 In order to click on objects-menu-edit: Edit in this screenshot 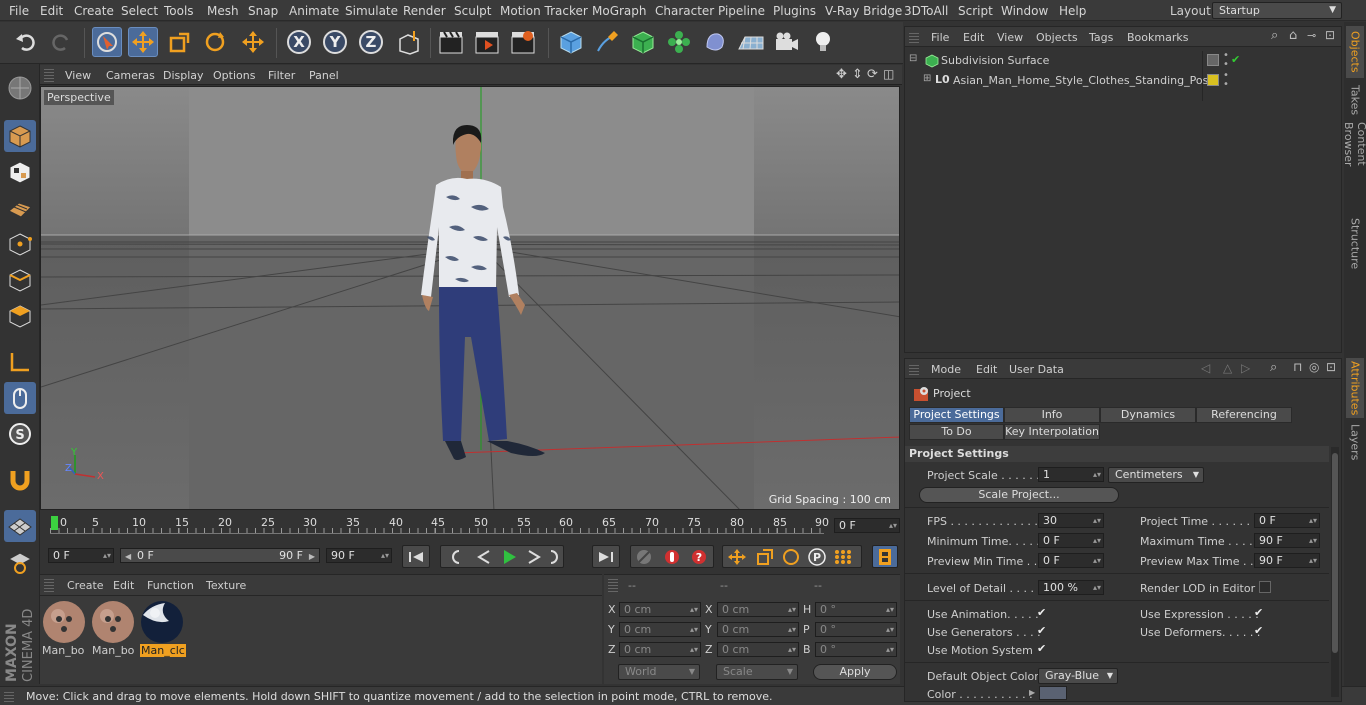, I will do `click(973, 37)`.